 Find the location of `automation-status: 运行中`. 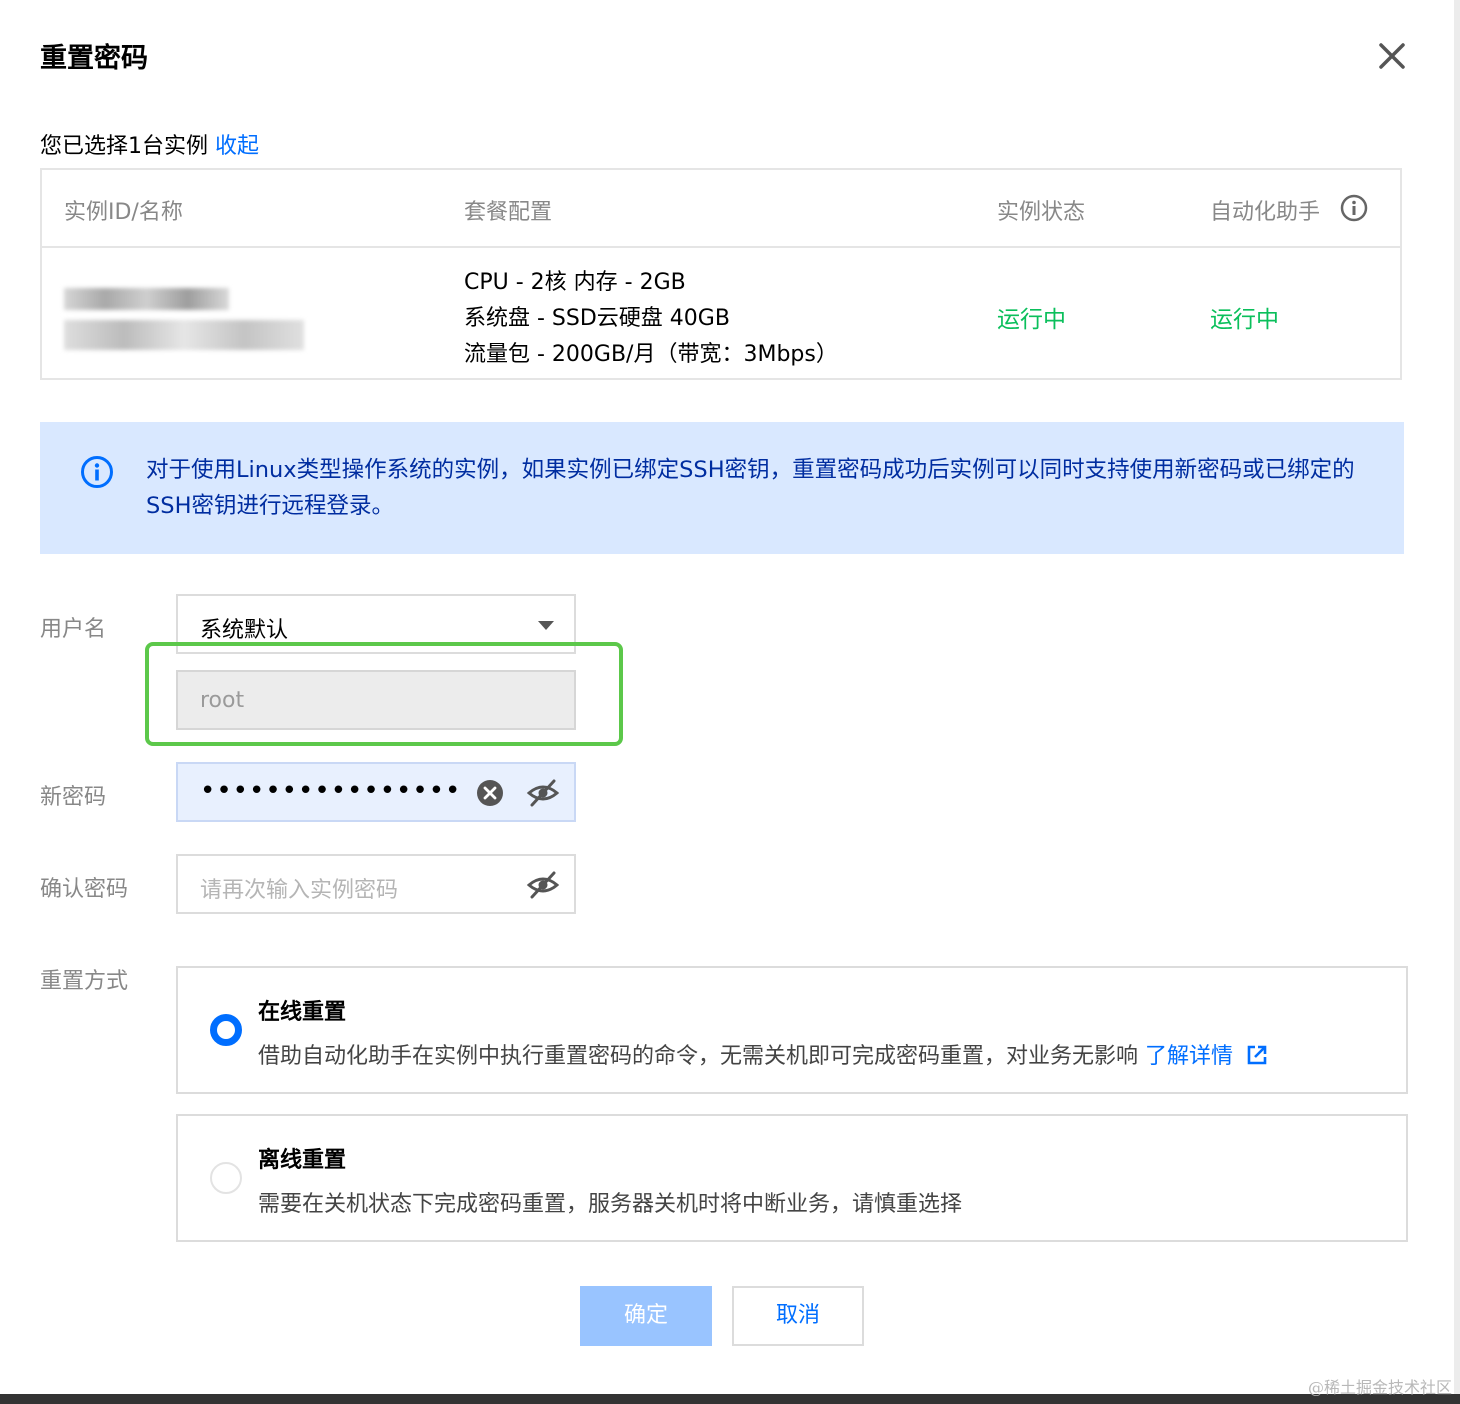

automation-status: 运行中 is located at coordinates (1244, 320).